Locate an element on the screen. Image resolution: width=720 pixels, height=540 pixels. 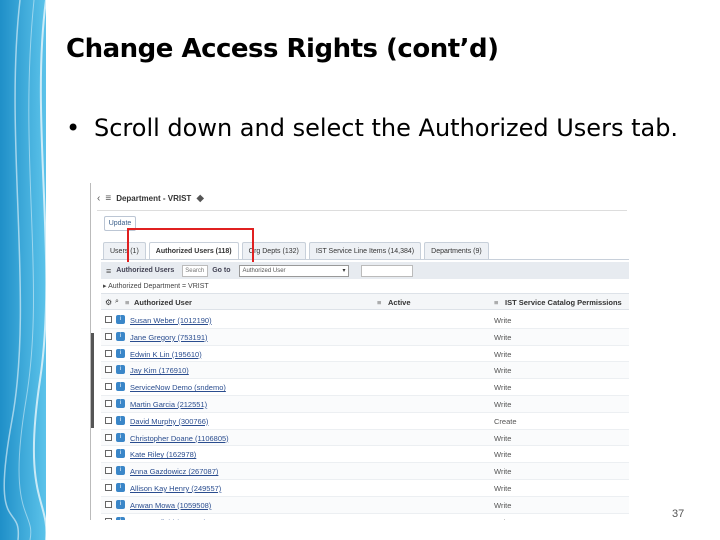
user-link: Jane Gregory (753191) is located at coordinates (169, 337).